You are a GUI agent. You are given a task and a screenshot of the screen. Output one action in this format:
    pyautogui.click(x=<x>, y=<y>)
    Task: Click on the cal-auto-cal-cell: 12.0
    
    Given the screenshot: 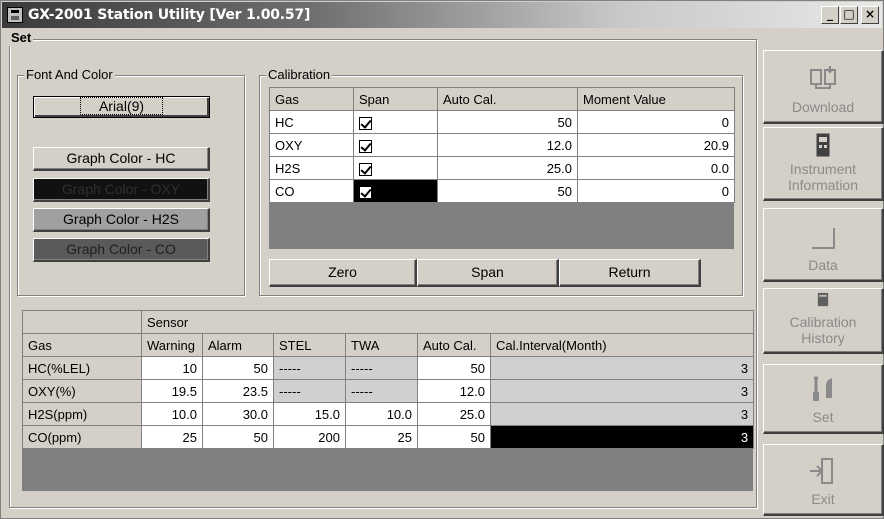 What is the action you would take?
    pyautogui.click(x=507, y=145)
    